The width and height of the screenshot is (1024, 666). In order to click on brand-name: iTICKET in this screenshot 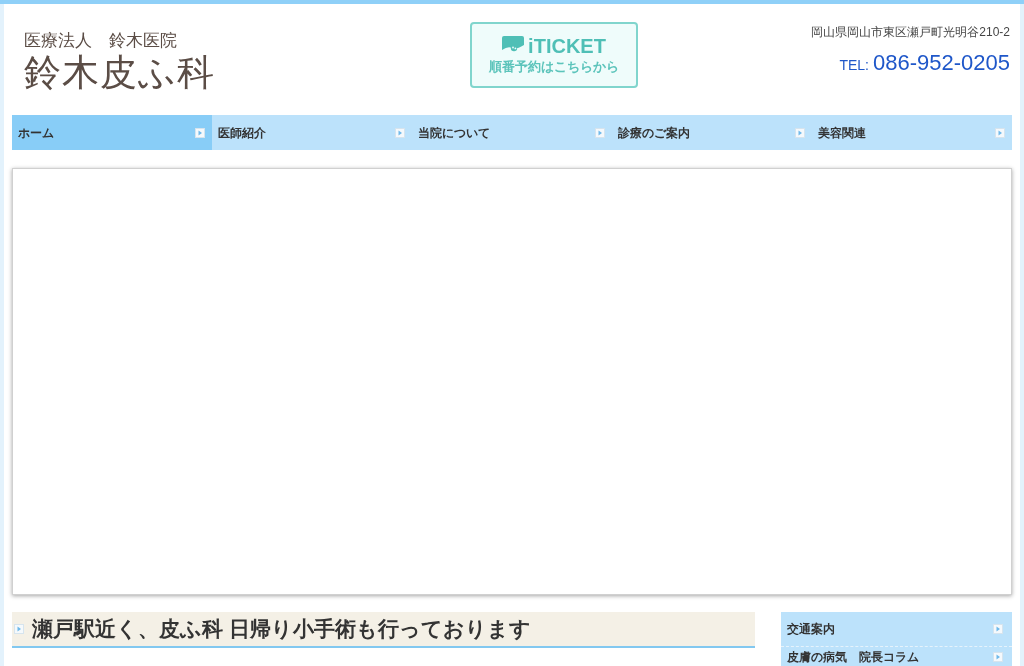, I will do `click(567, 46)`.